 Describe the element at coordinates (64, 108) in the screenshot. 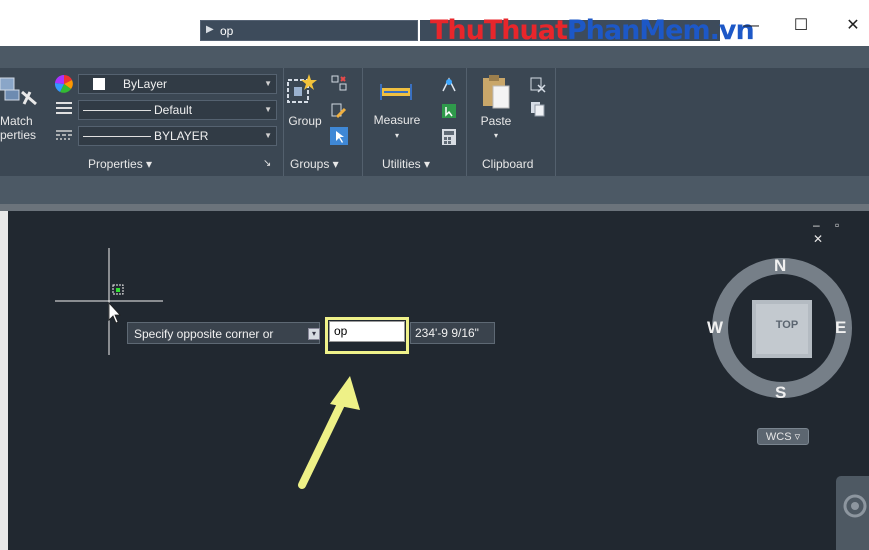

I see `lineweight-icon` at that location.